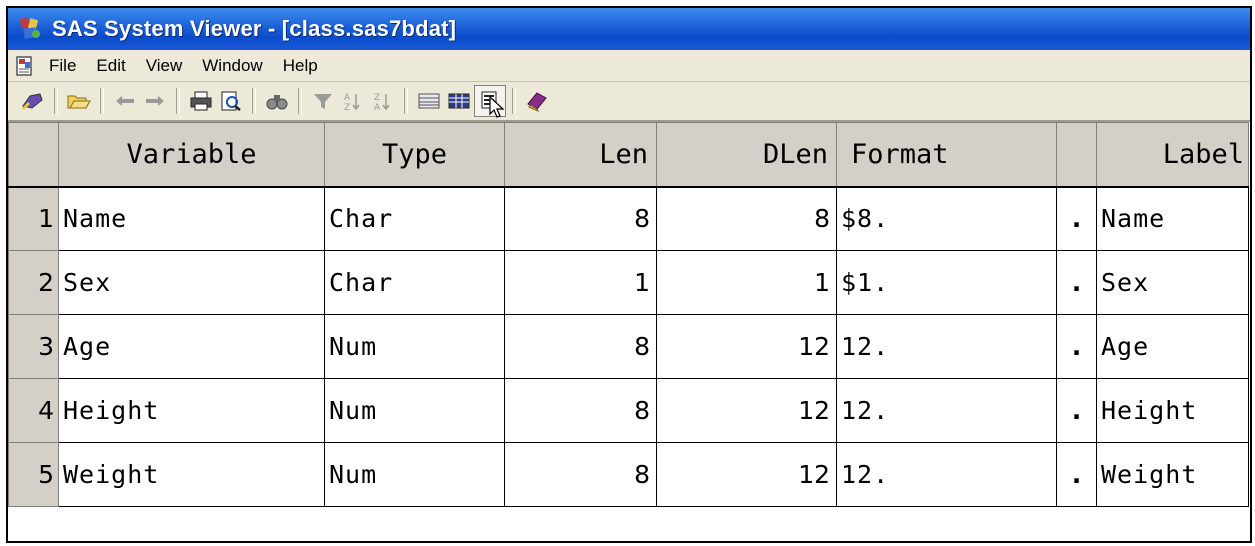 This screenshot has height=546, width=1255. What do you see at coordinates (191, 410) in the screenshot?
I see `cell-variable: Height` at bounding box center [191, 410].